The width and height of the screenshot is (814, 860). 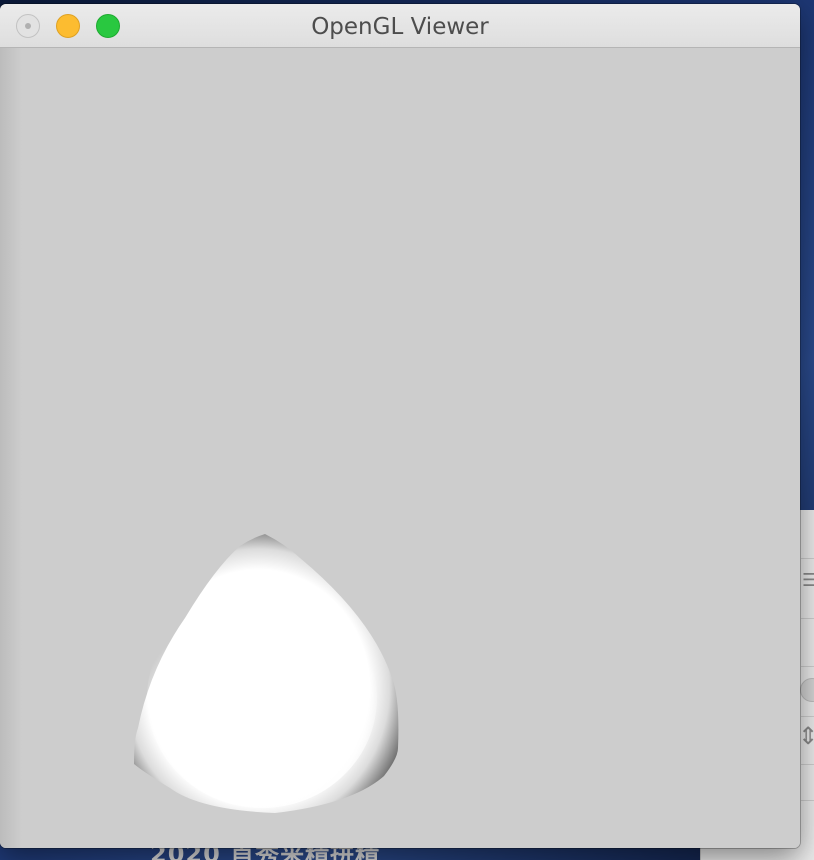 I want to click on list-lines-icon: ☰, so click(x=808, y=581).